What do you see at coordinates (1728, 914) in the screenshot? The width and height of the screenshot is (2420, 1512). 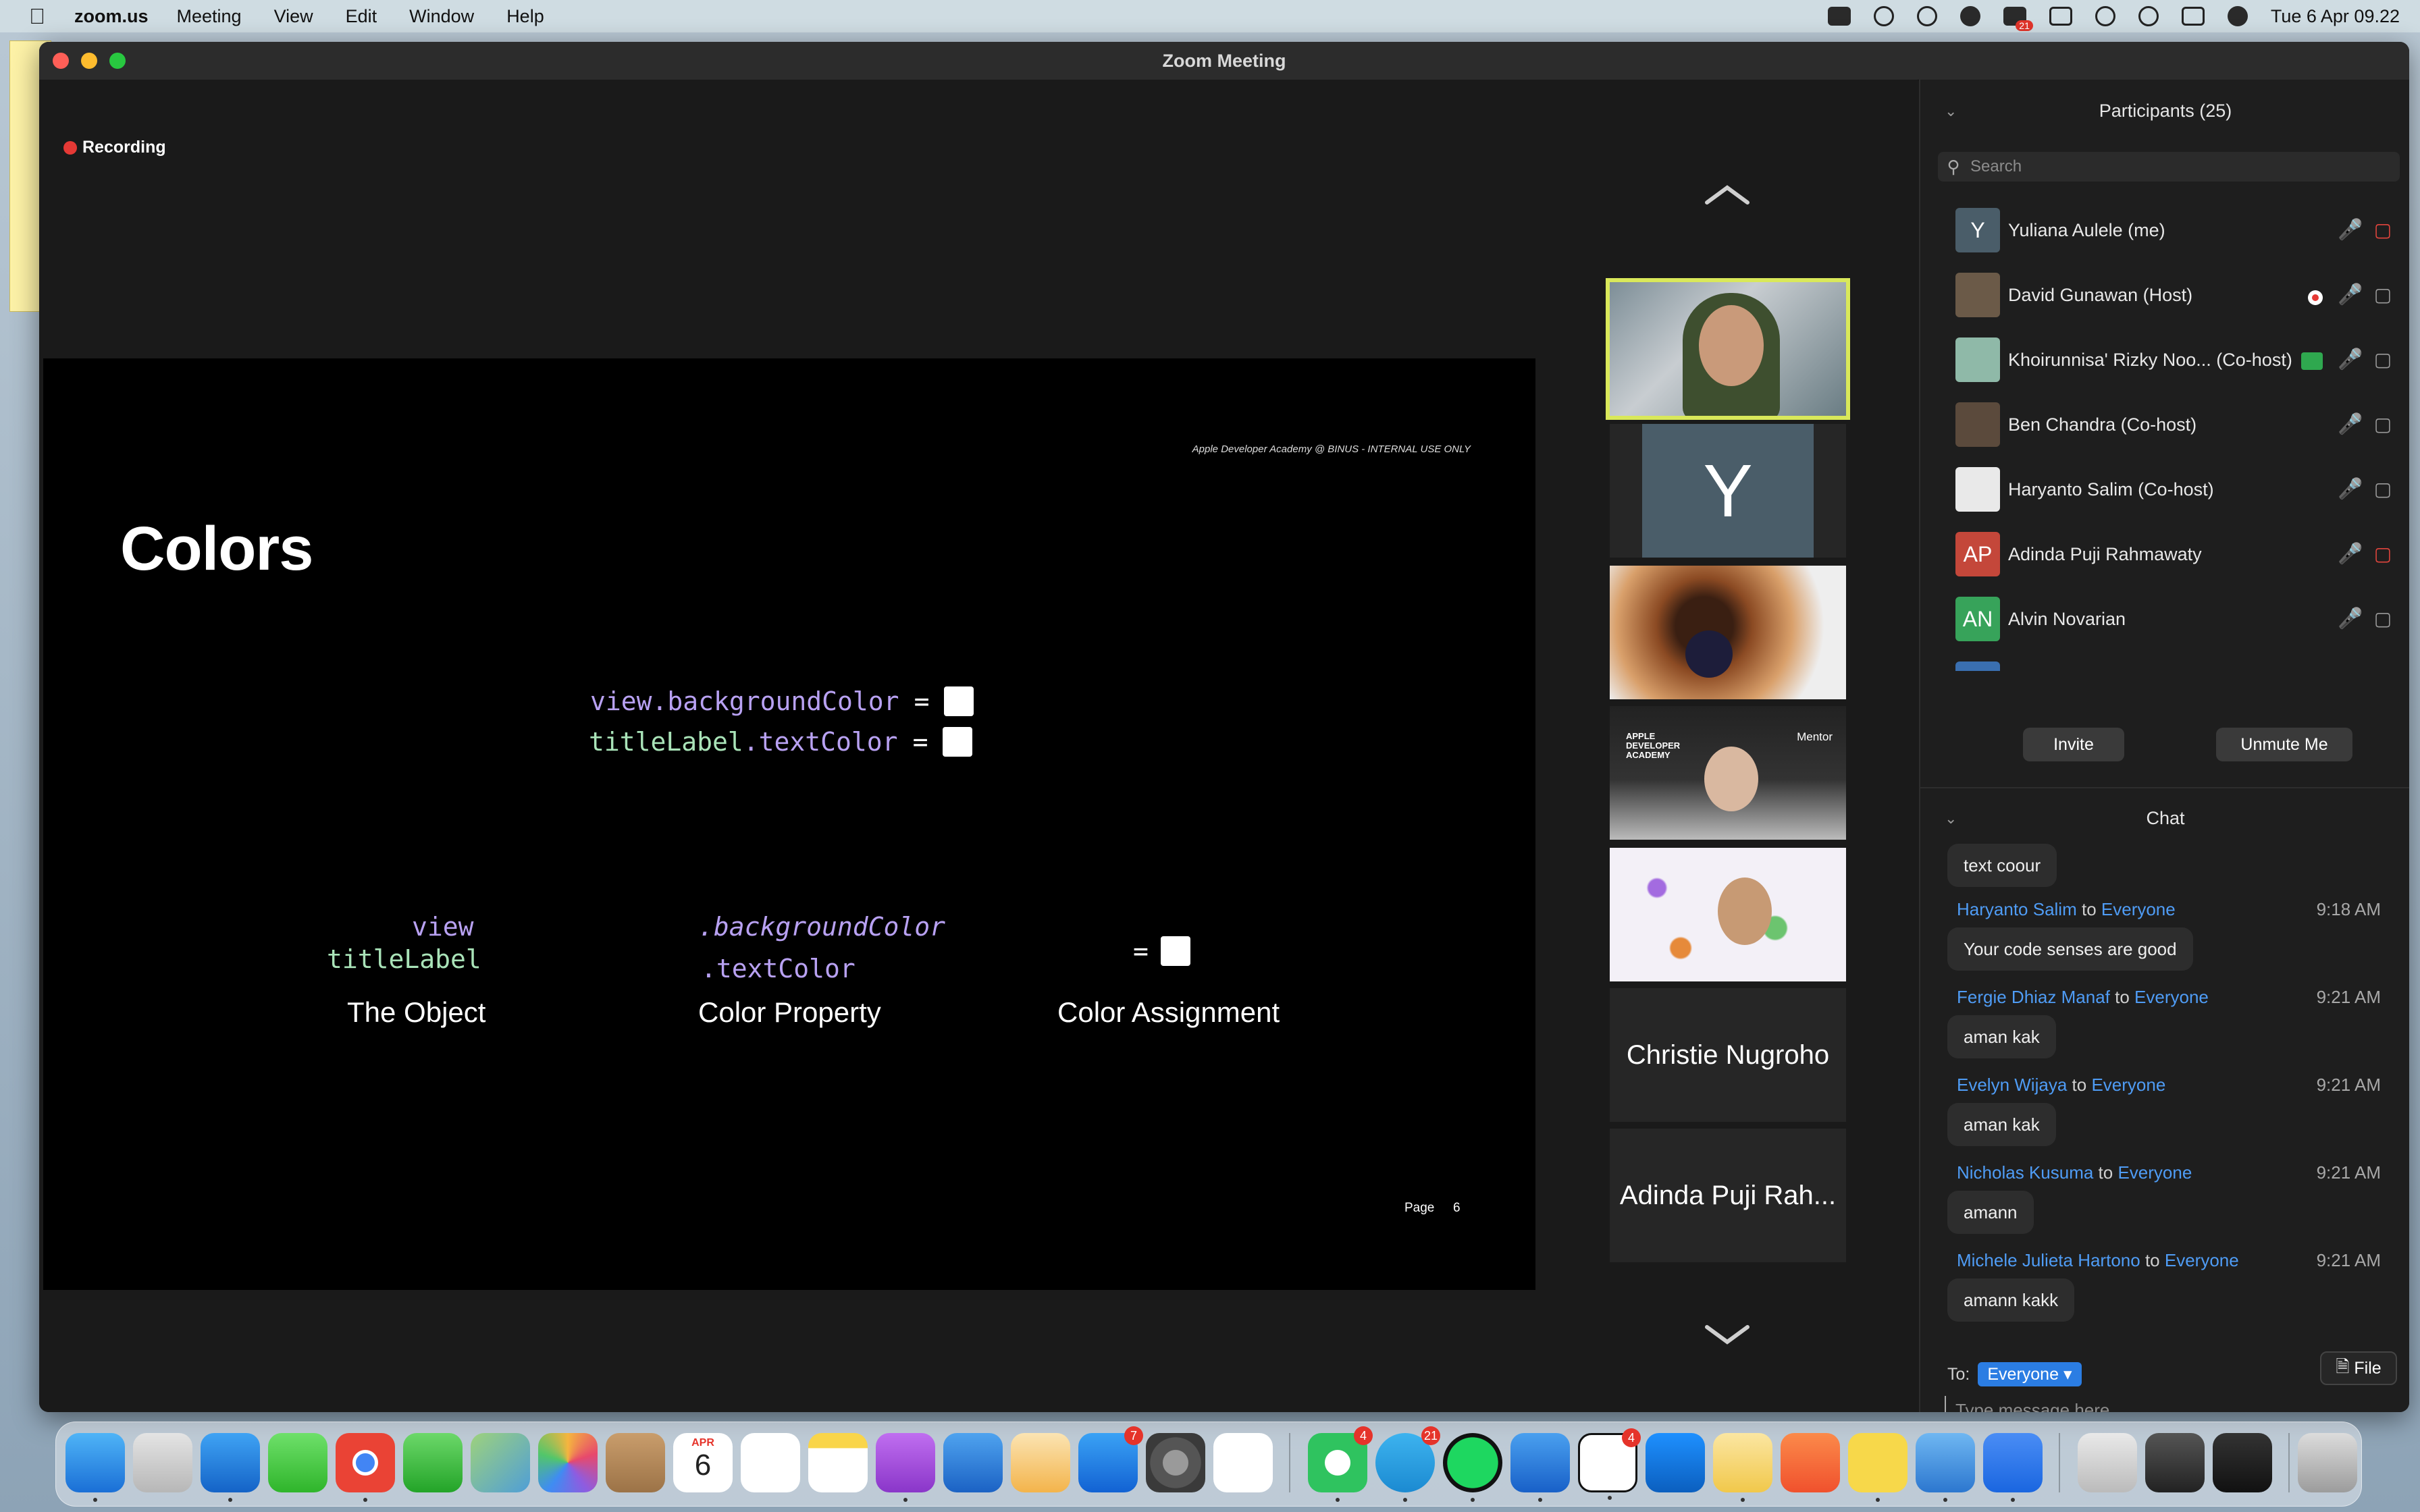 I see `video-tile-bubbles` at bounding box center [1728, 914].